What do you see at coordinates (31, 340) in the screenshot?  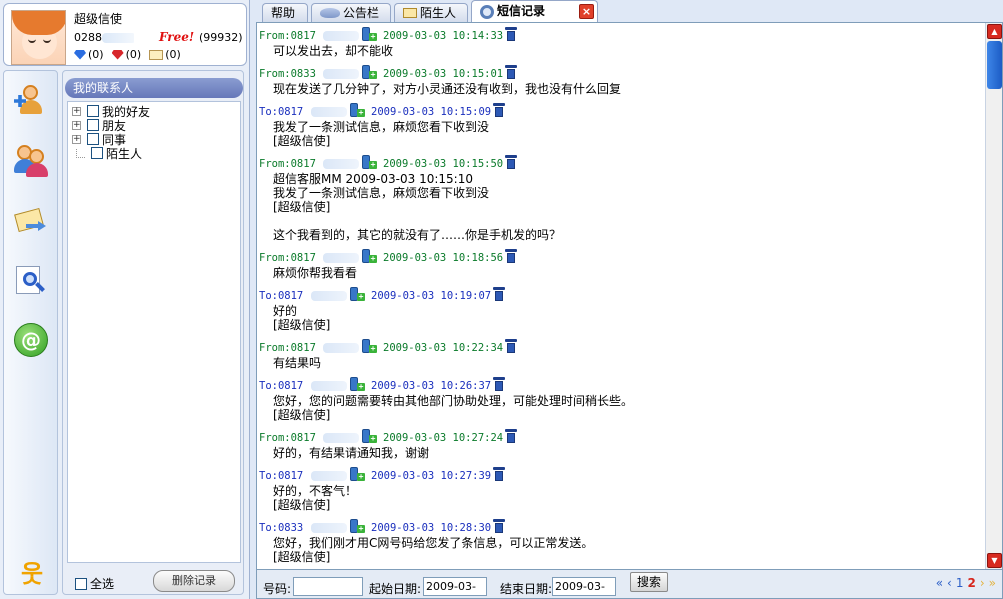 I see `at-icon: @` at bounding box center [31, 340].